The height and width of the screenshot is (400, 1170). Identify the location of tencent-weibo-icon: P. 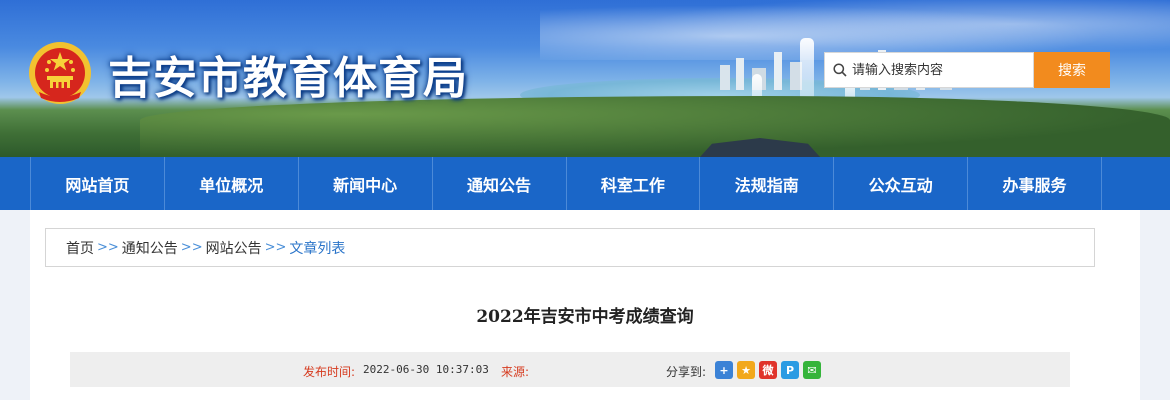
(790, 370).